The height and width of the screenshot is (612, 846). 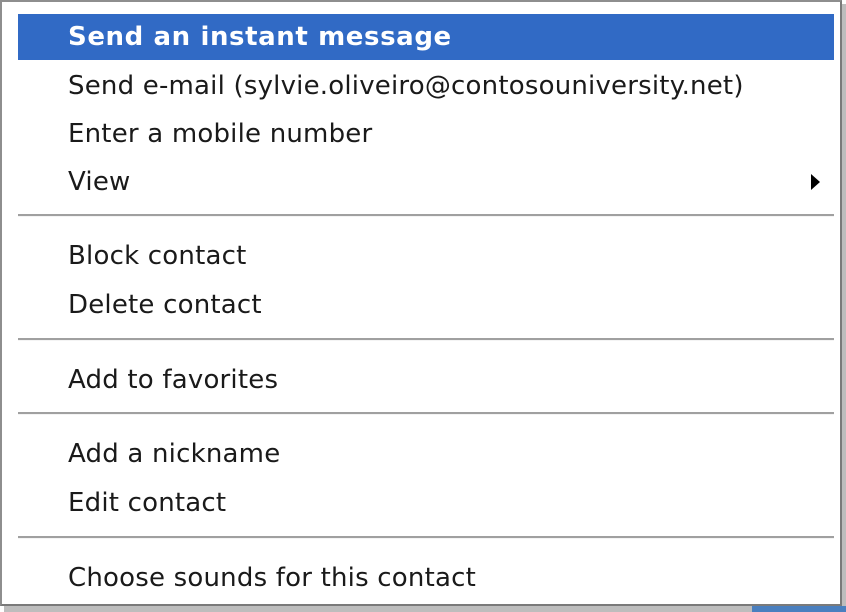 I want to click on menu-item-label: Delete contact, so click(x=165, y=305).